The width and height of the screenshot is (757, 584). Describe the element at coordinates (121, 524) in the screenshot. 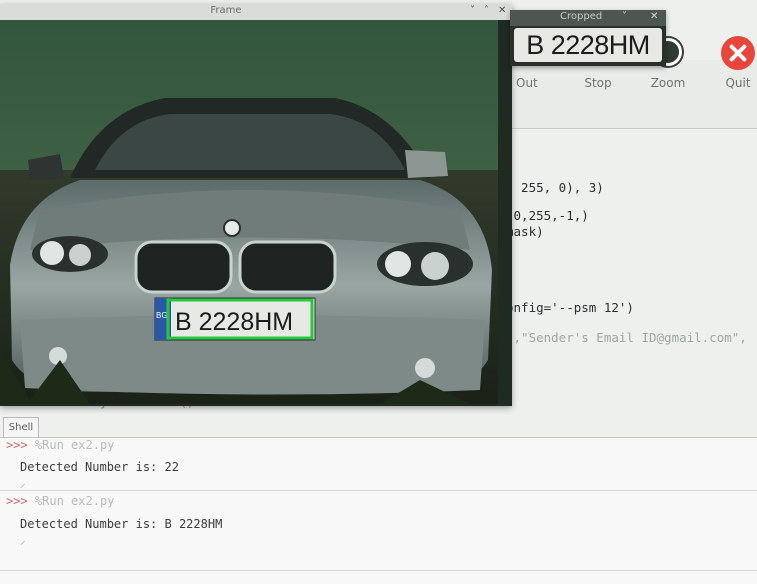

I see `shell-output: Detected Number is: B 2228HM` at that location.